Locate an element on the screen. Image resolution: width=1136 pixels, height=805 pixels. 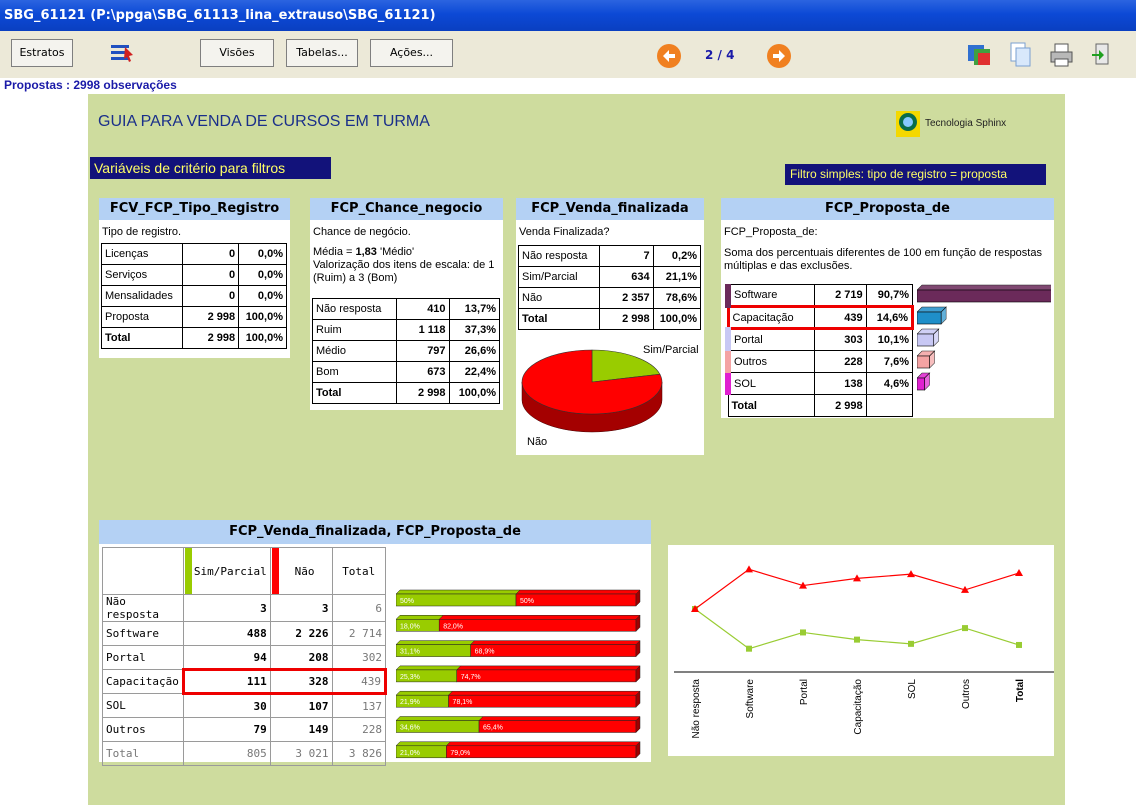
row-label: Ruim is located at coordinates (354, 330).